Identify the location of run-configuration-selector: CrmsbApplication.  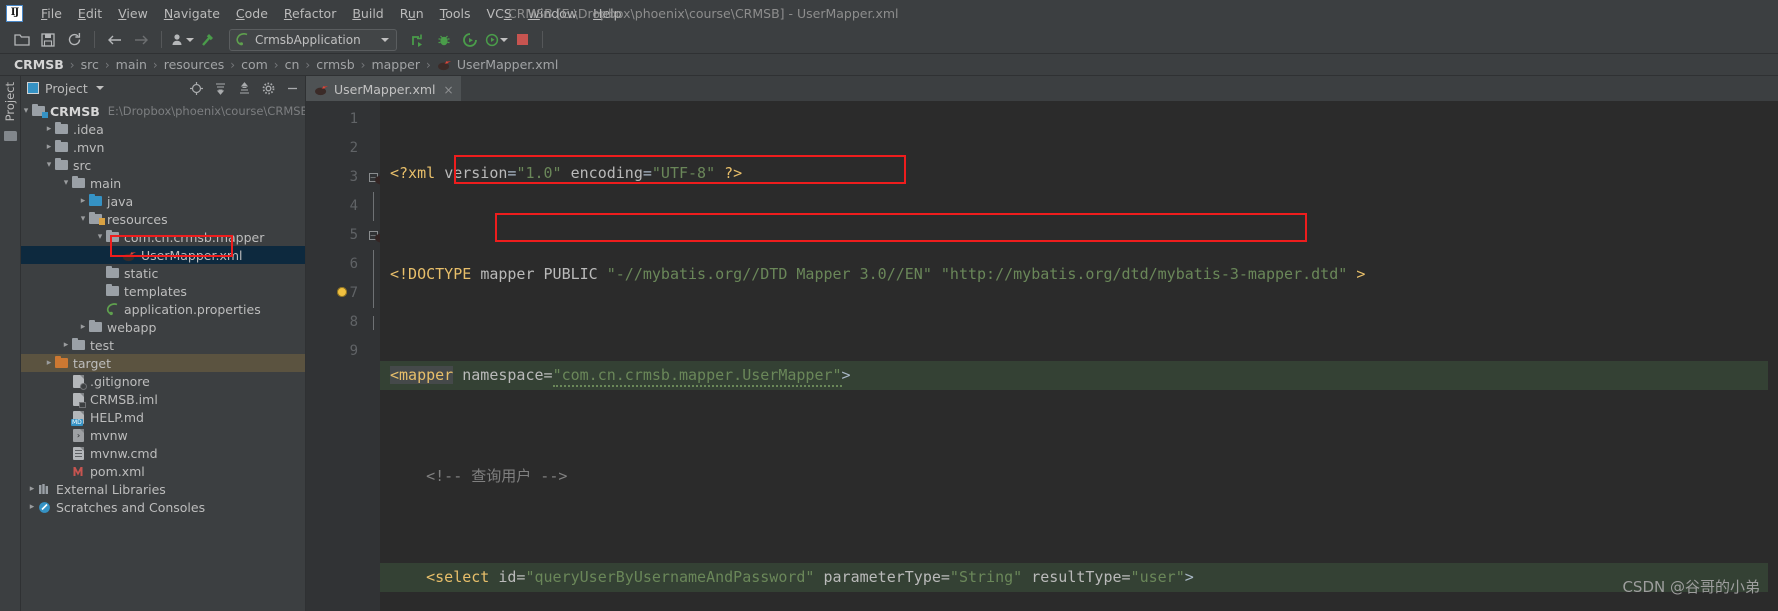
(313, 39).